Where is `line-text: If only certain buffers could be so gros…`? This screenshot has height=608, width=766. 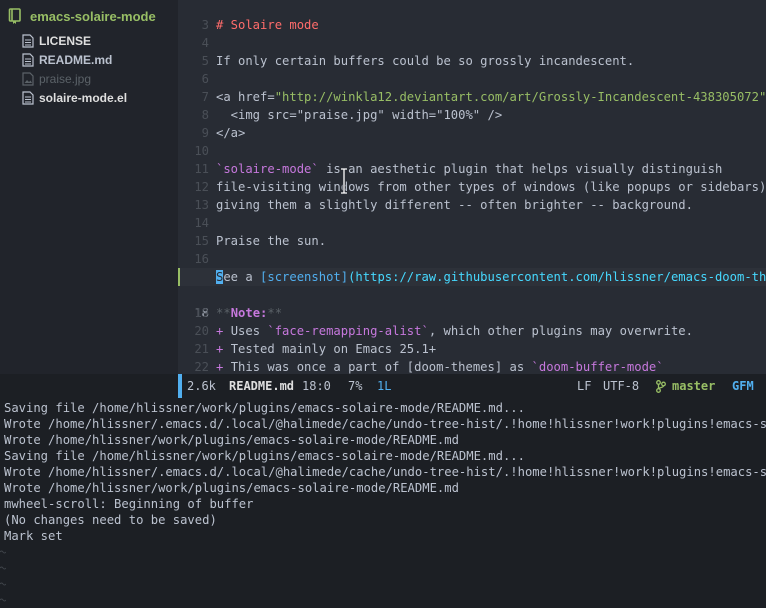
line-text: If only certain buffers could be so gros… is located at coordinates (425, 61).